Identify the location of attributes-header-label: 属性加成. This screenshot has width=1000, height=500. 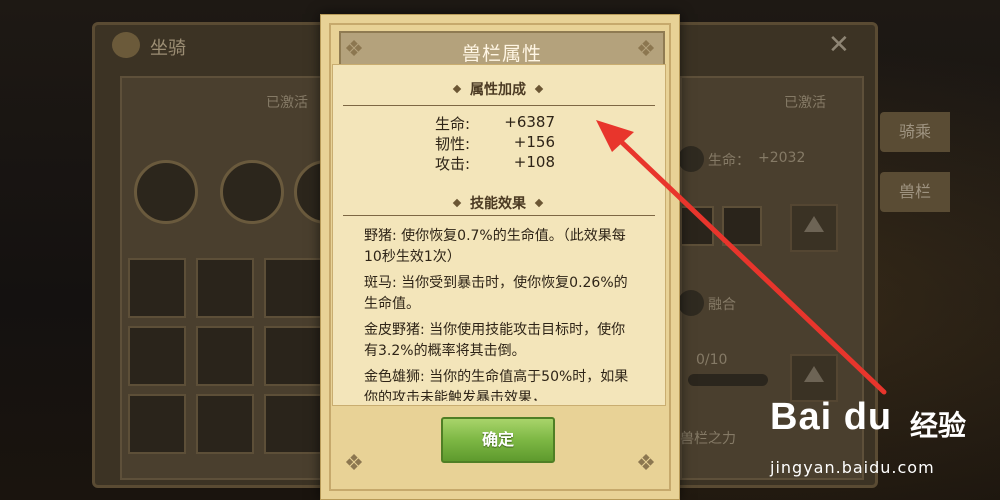
(498, 90).